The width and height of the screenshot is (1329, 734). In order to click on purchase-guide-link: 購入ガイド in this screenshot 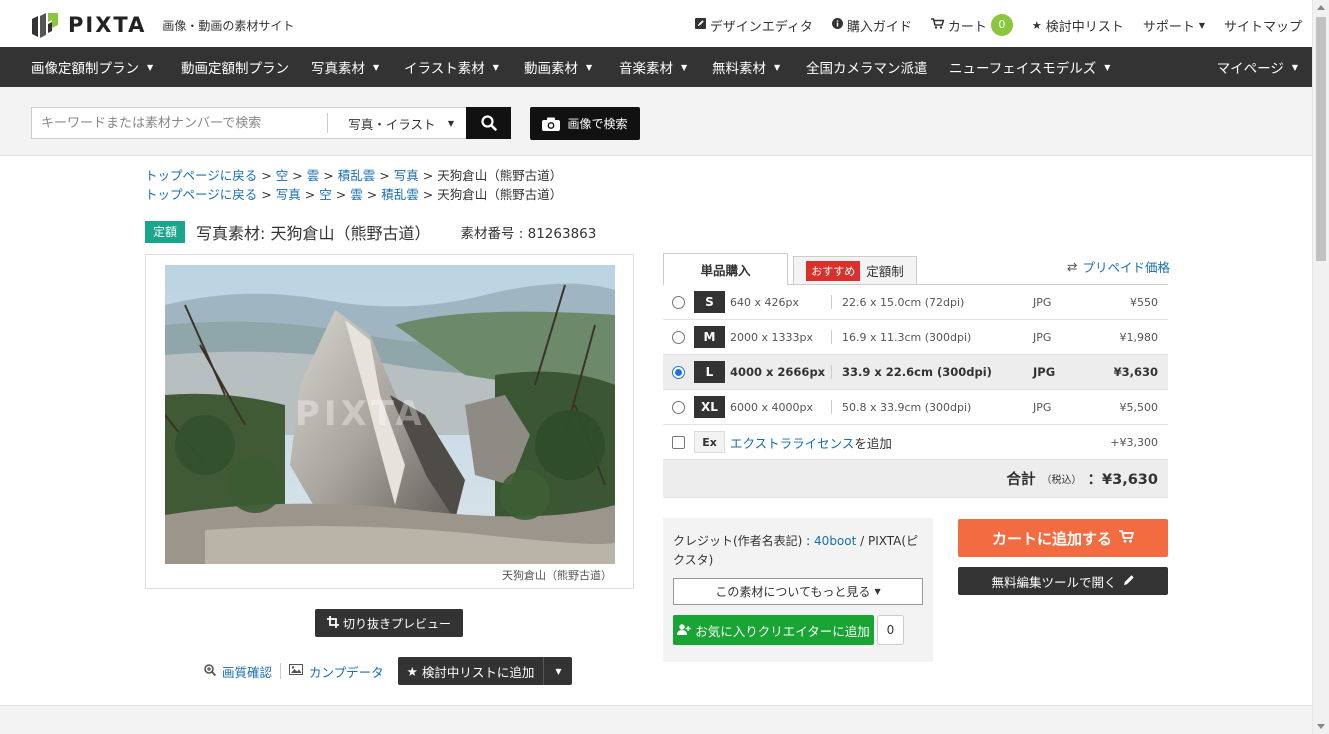, I will do `click(871, 25)`.